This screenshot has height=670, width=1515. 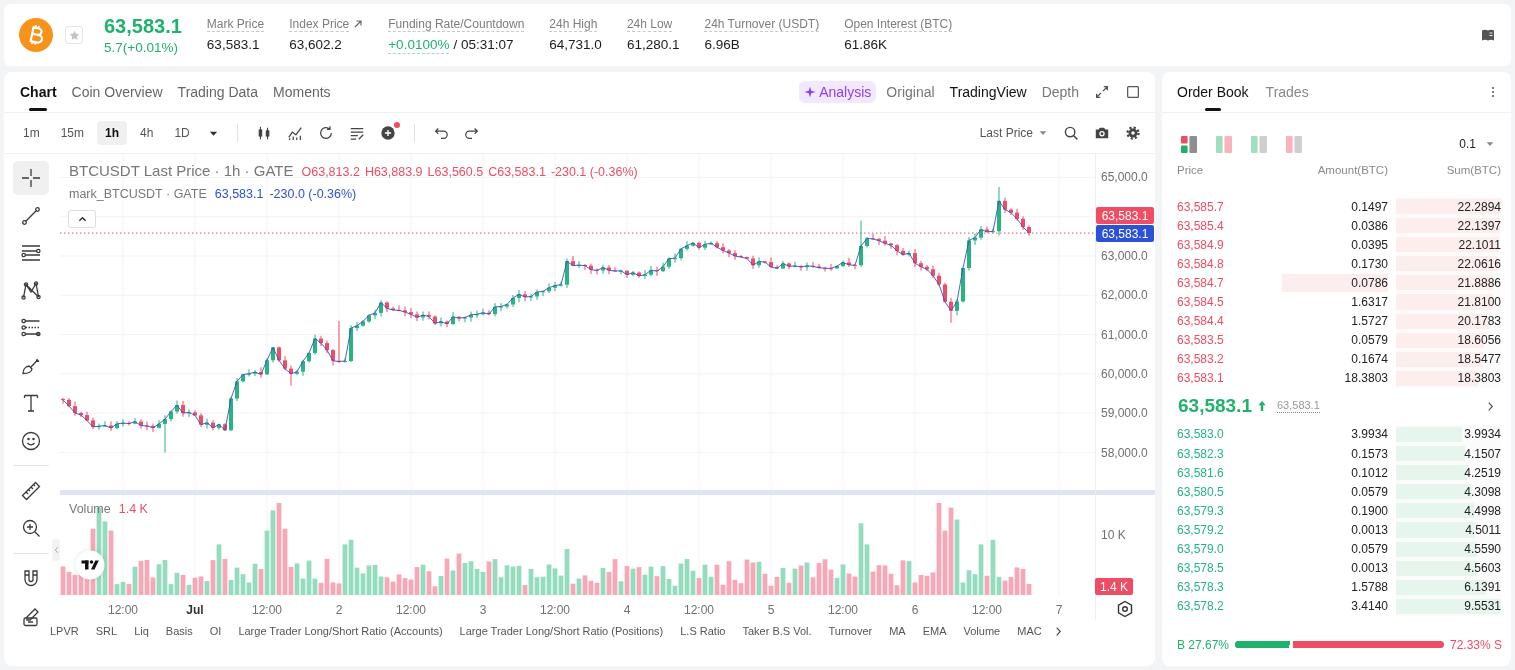 I want to click on ask-price: 63,584.9, so click(x=1201, y=244).